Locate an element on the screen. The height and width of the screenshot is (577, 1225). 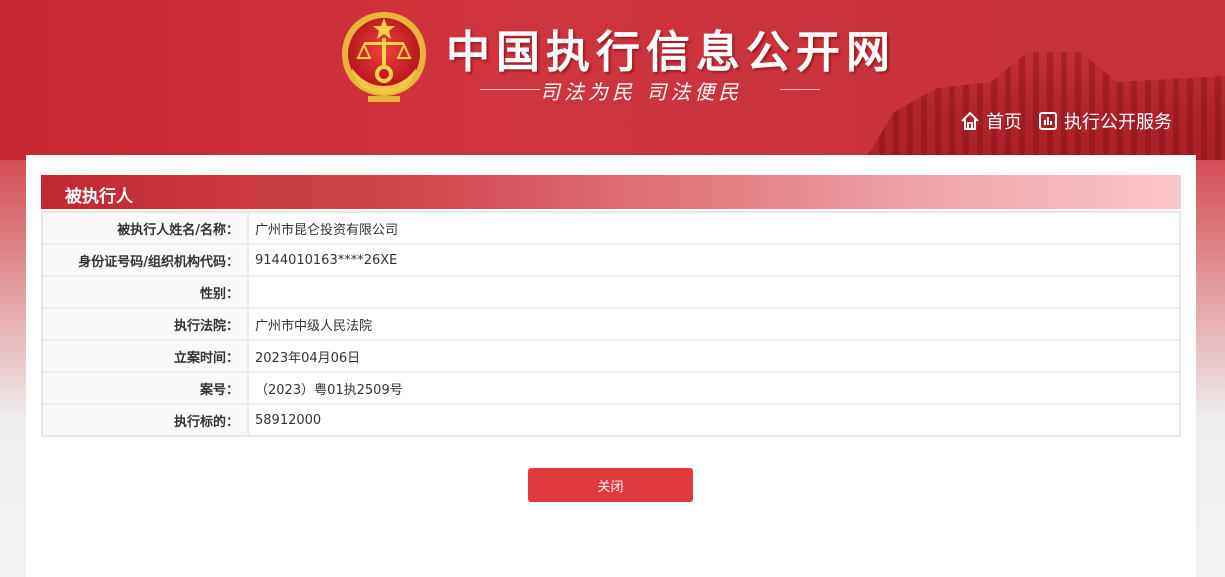
slogan: 司法为民 司法便民 is located at coordinates (650, 90).